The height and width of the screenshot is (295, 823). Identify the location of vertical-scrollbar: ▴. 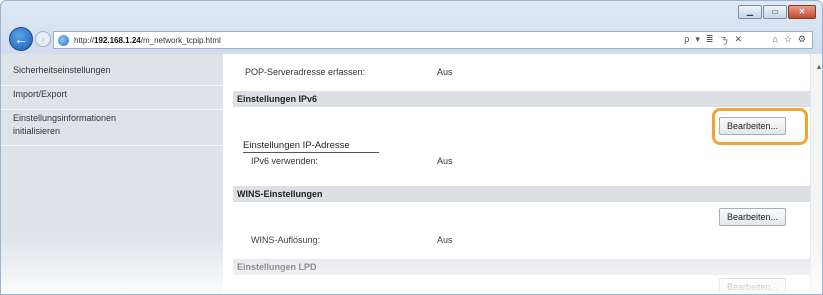
(816, 174).